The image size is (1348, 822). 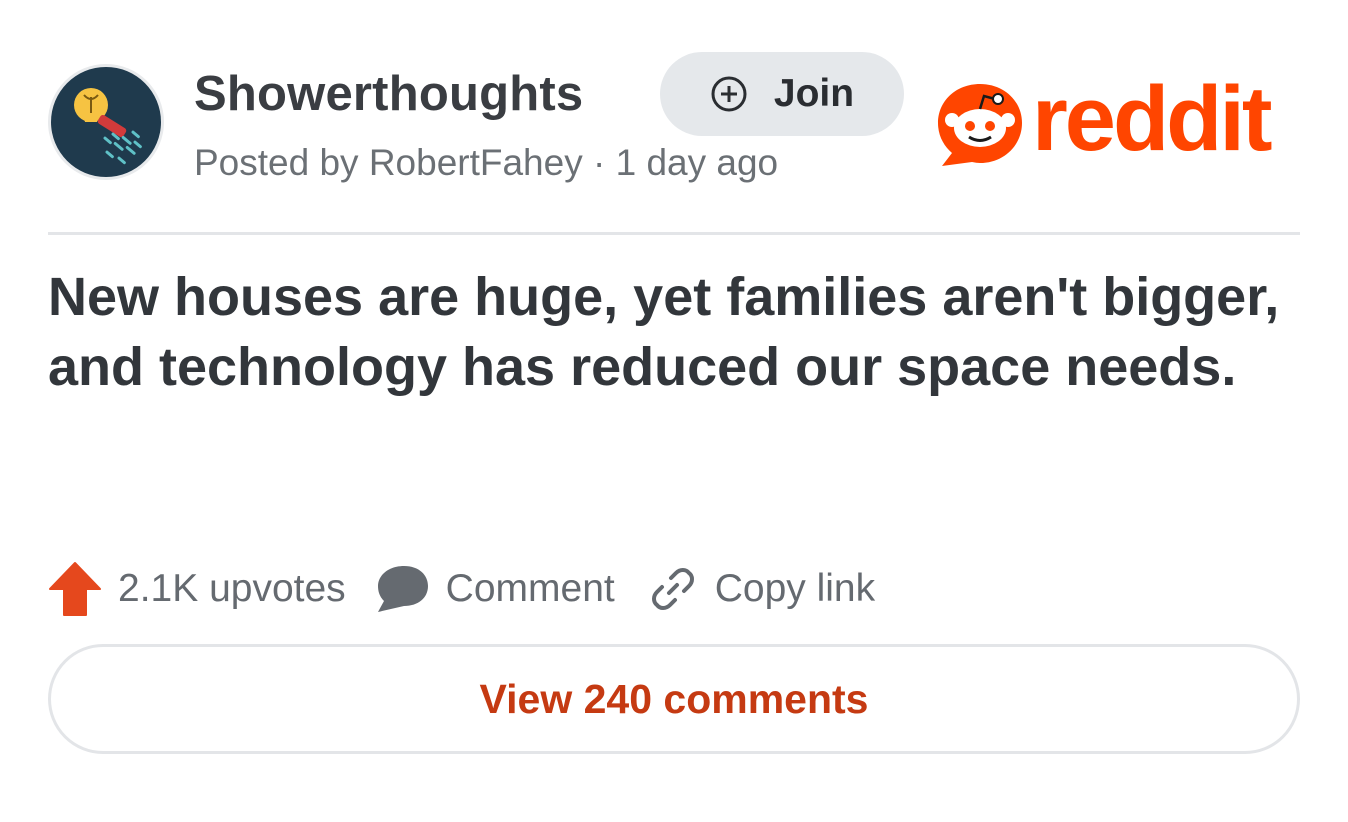 What do you see at coordinates (672, 589) in the screenshot?
I see `chain-link-icon` at bounding box center [672, 589].